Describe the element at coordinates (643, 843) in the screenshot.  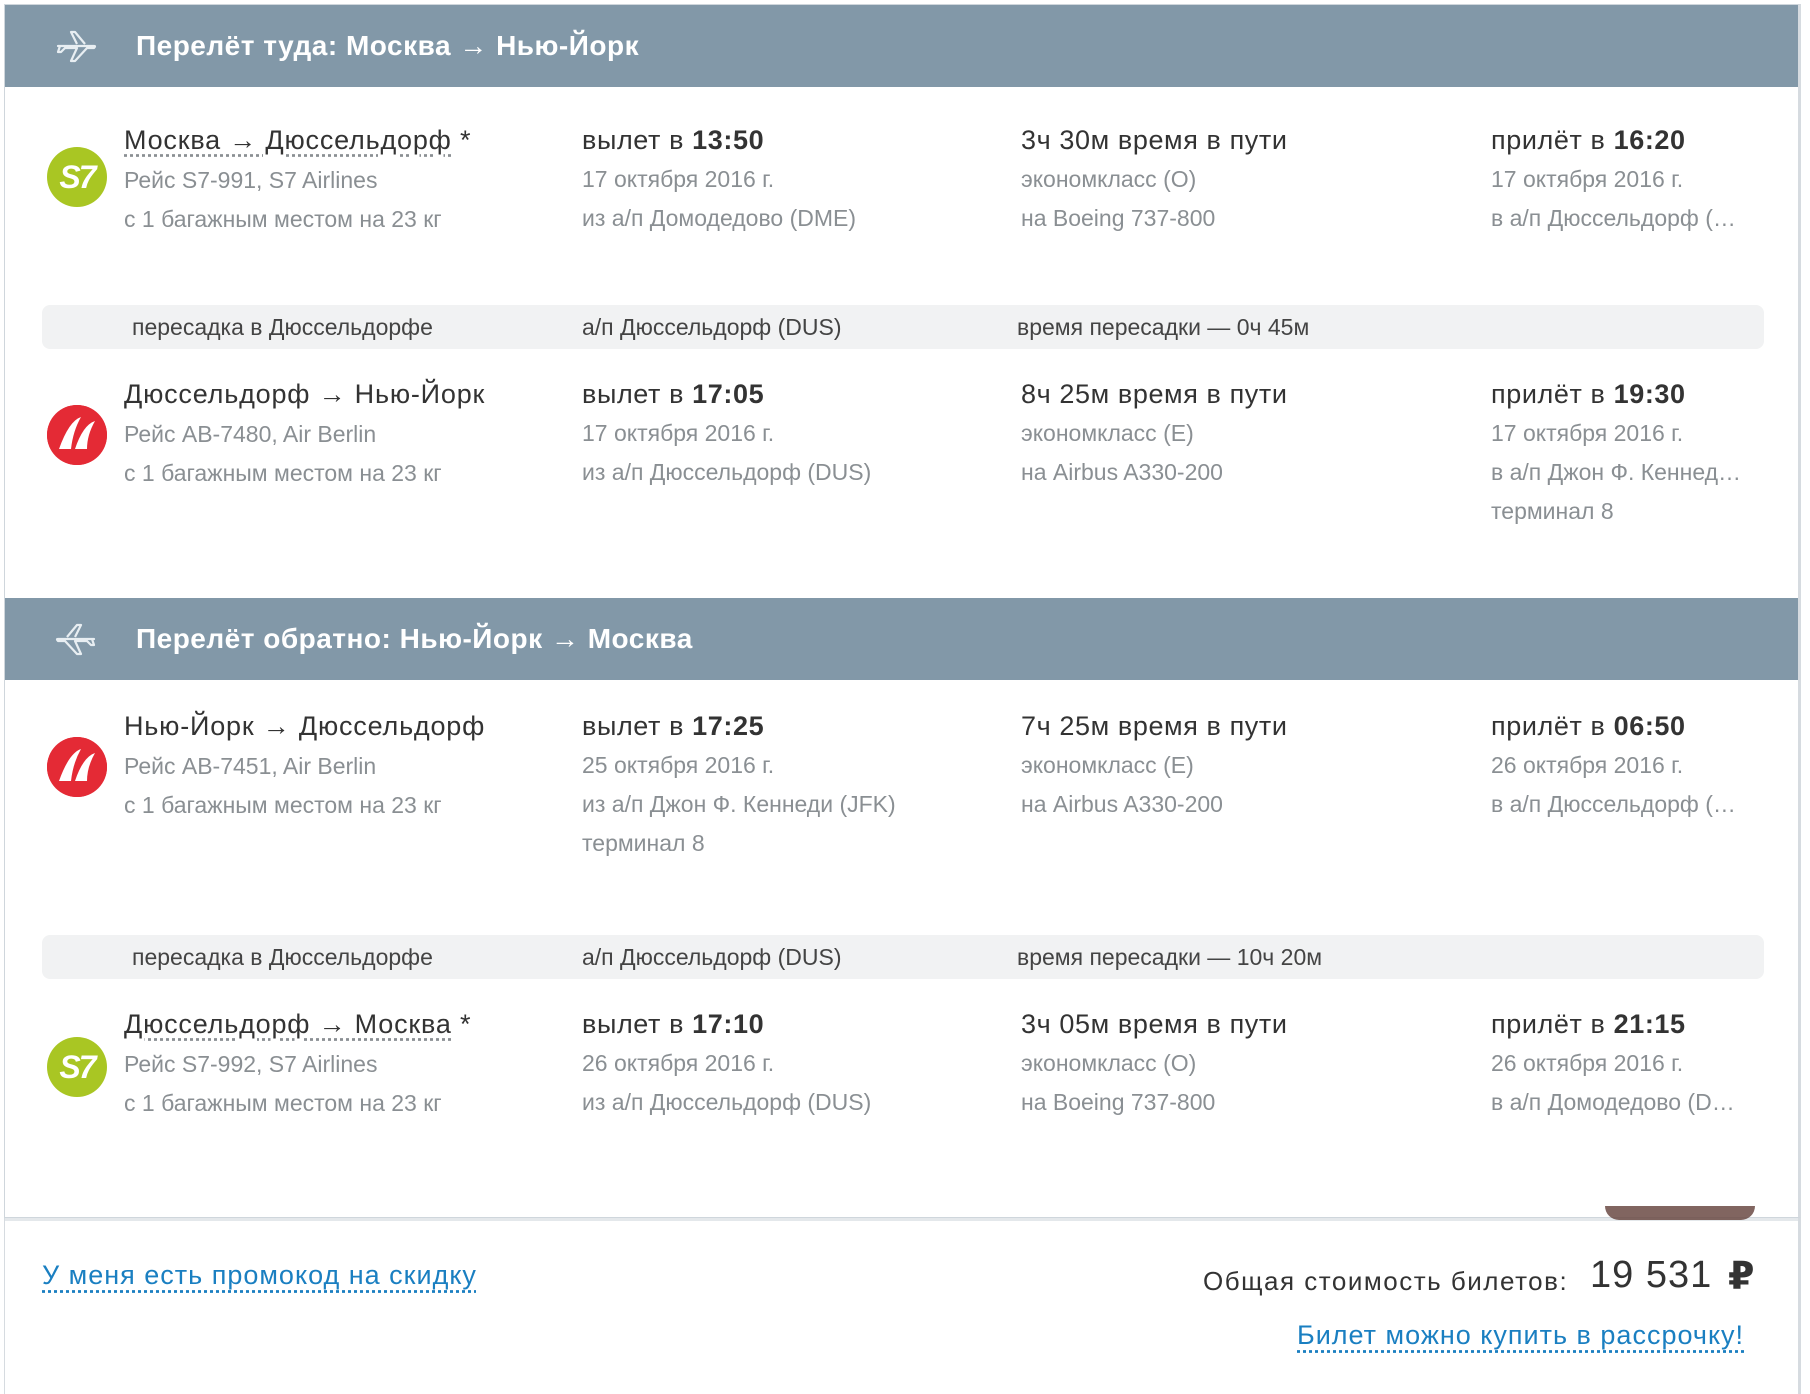
I see `departure-terminal: терминал 8` at that location.